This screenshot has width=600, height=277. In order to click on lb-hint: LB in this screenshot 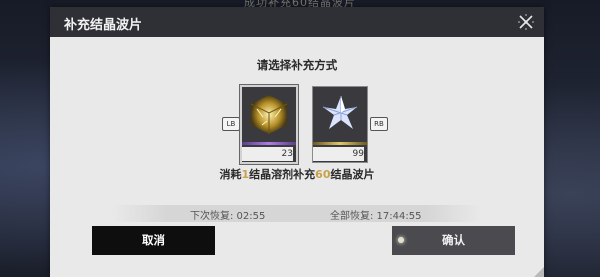, I will do `click(231, 124)`.